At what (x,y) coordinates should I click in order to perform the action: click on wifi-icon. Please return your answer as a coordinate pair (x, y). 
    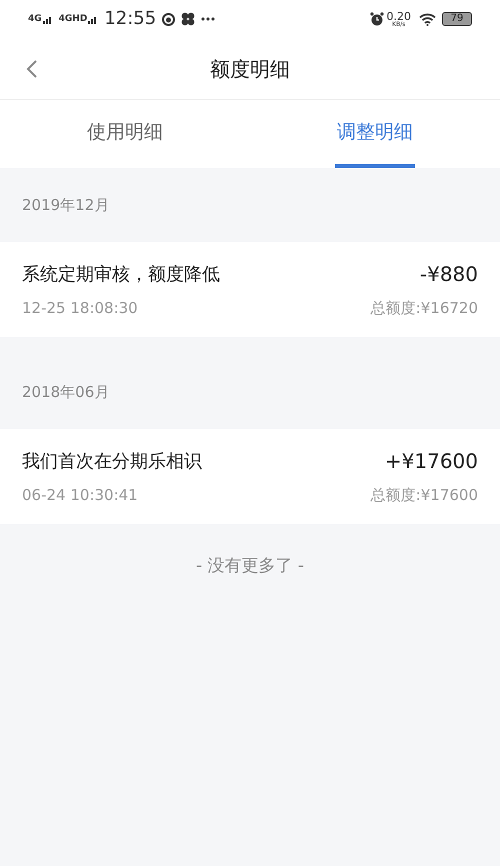
    Looking at the image, I should click on (427, 19).